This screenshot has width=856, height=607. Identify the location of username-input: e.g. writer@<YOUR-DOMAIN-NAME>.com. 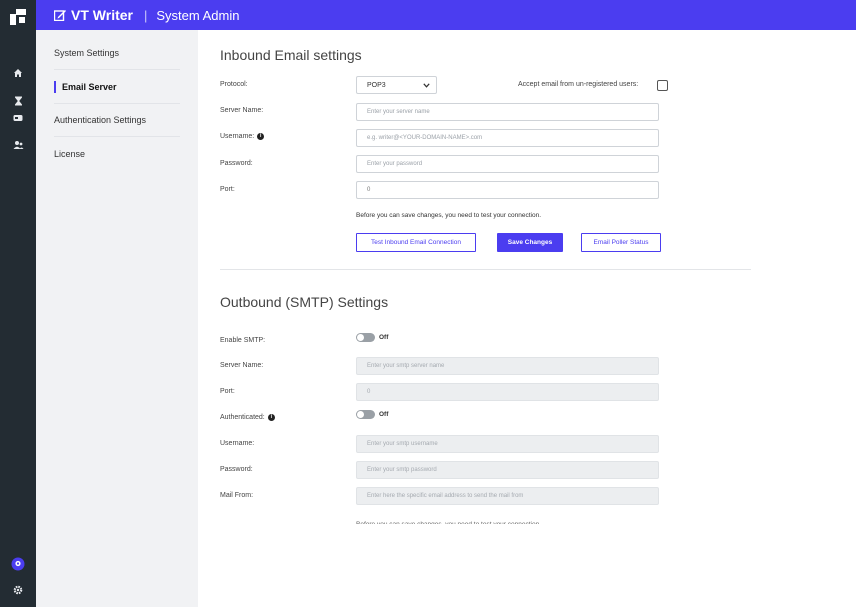
(507, 138).